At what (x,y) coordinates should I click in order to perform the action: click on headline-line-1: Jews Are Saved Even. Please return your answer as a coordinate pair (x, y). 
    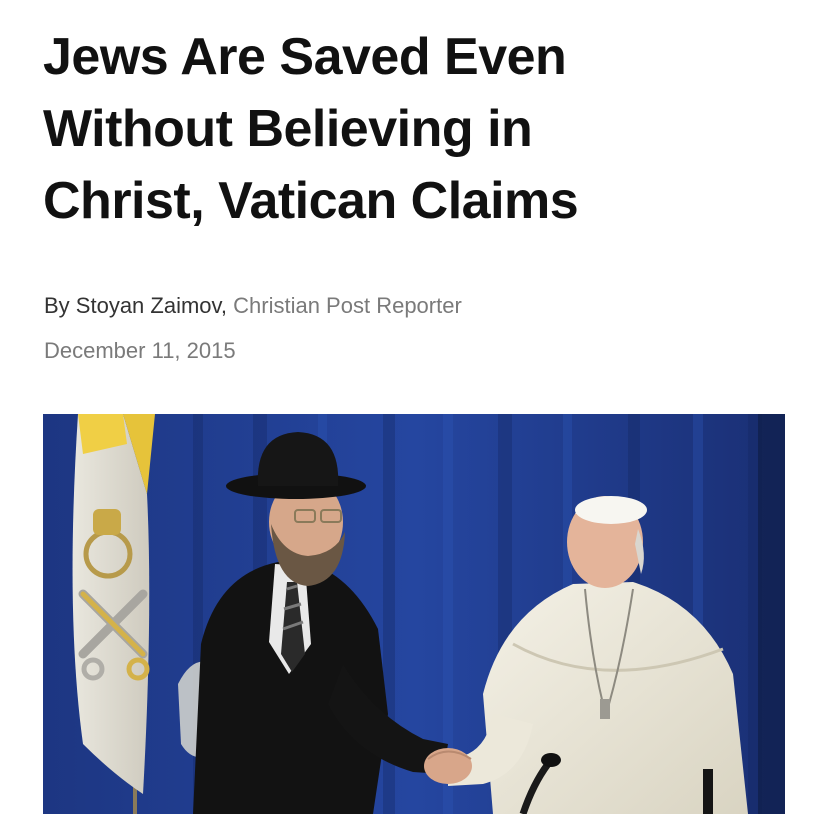
    Looking at the image, I should click on (305, 57).